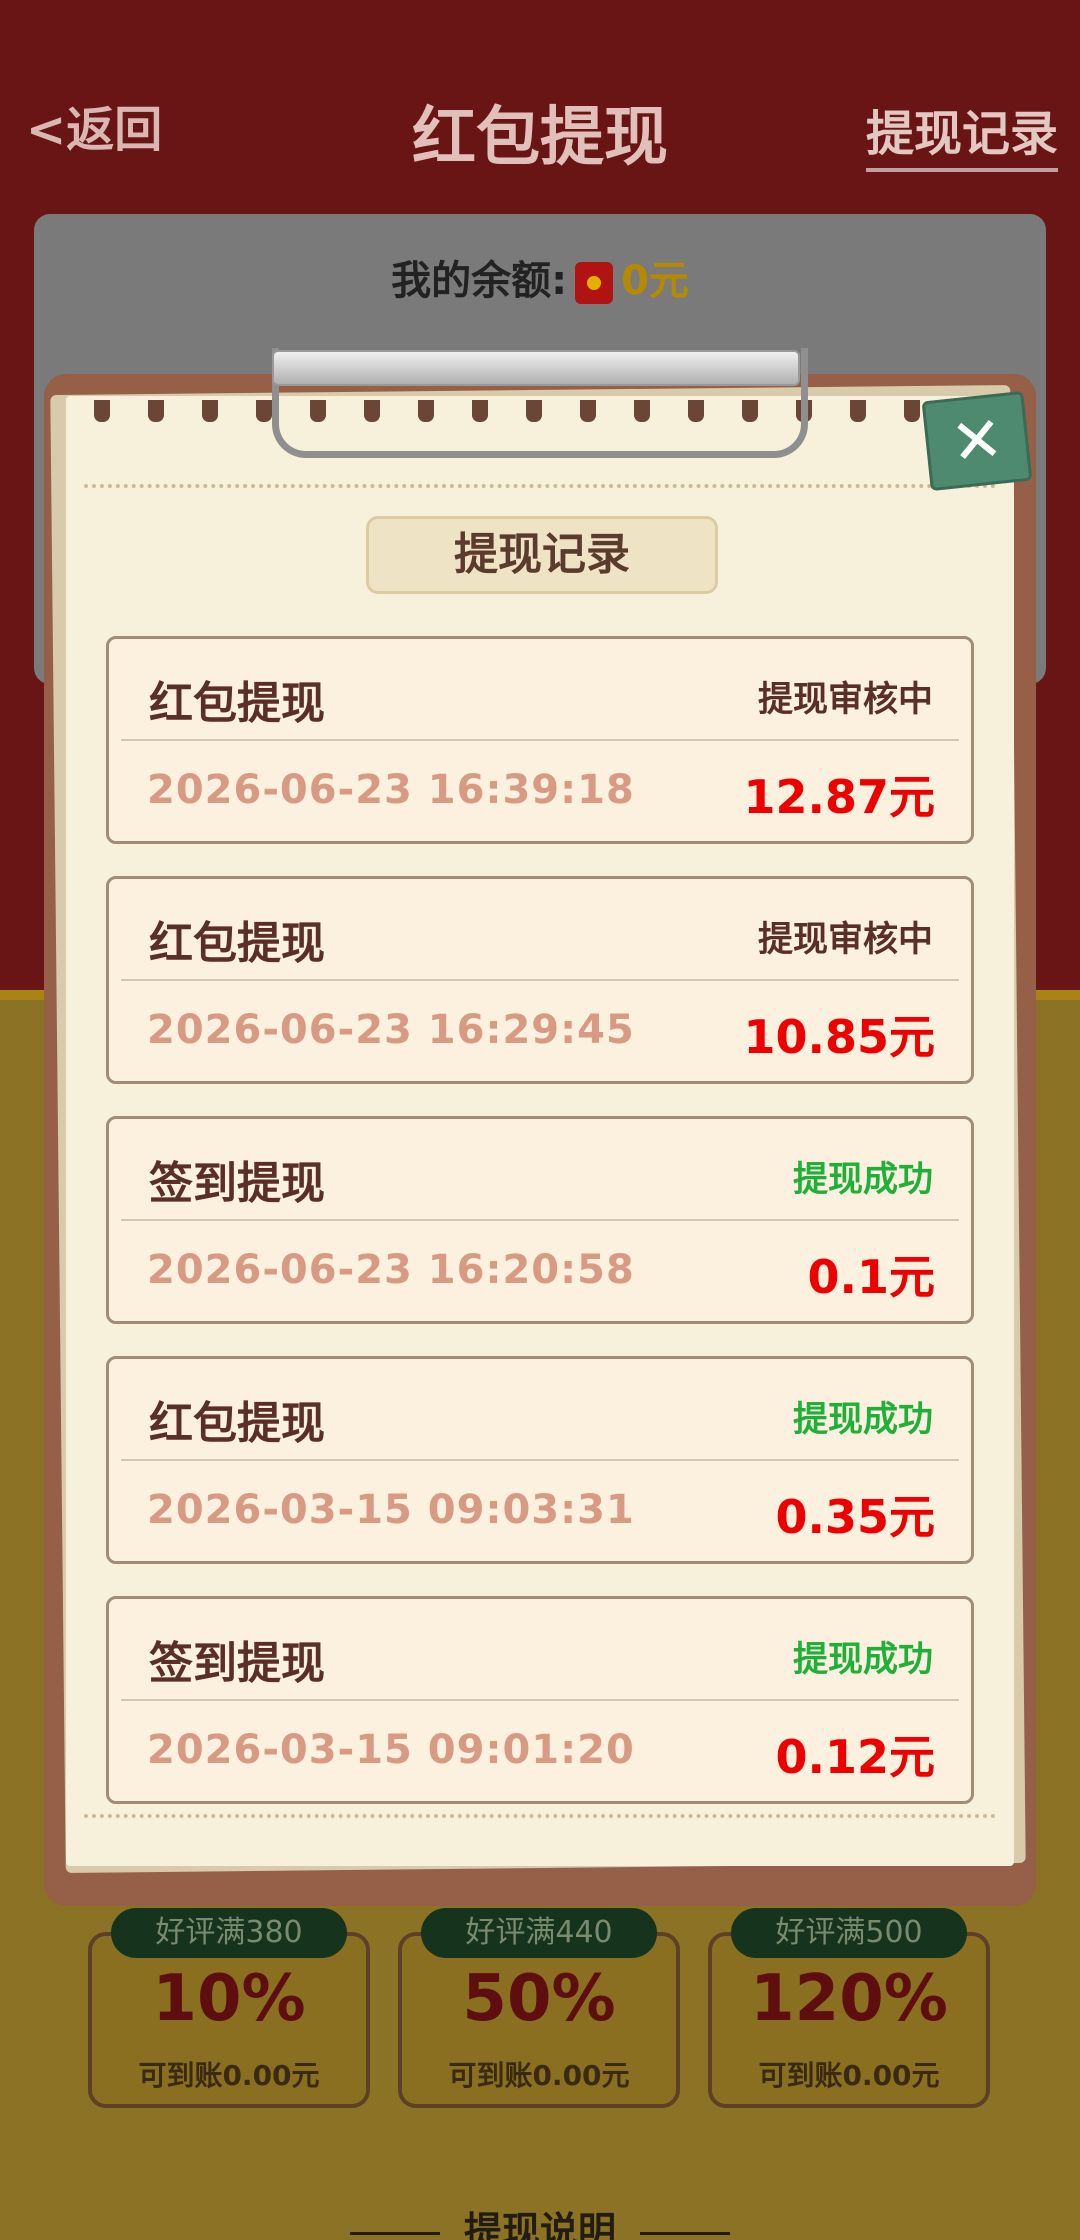  Describe the element at coordinates (542, 555) in the screenshot. I see `modal-title: 提现记录` at that location.